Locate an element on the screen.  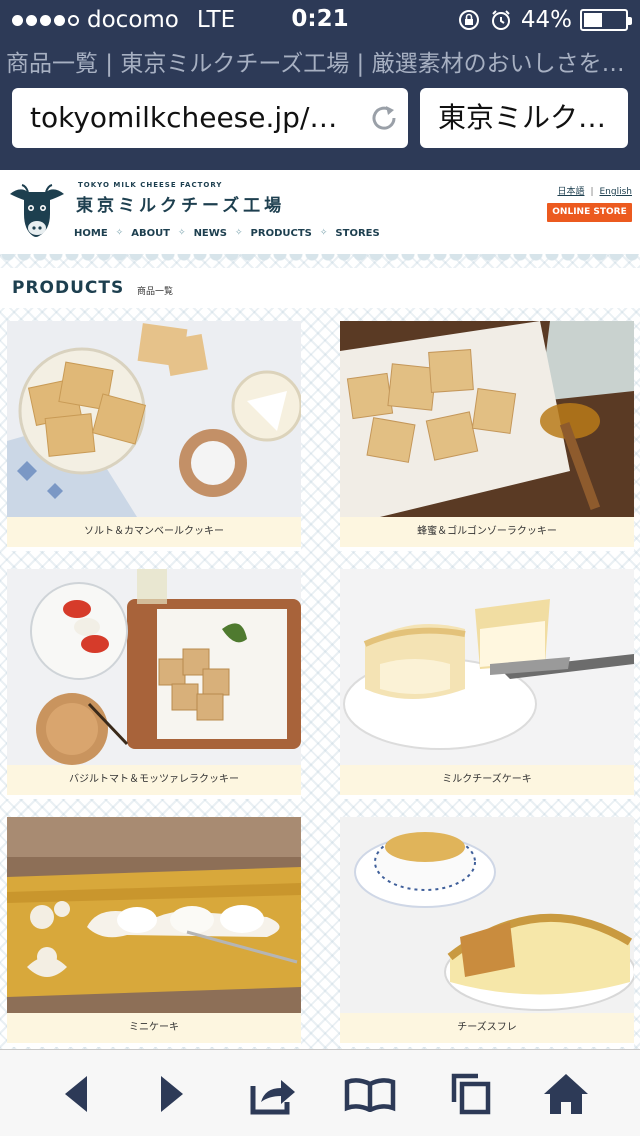
home-button is located at coordinates (566, 1094).